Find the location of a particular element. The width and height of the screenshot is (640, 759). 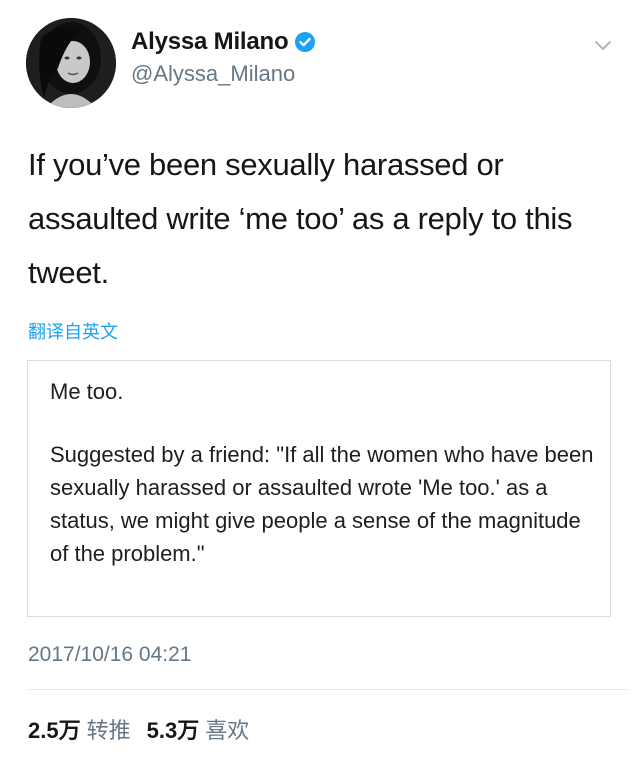

chevron-down-icon is located at coordinates (603, 45).